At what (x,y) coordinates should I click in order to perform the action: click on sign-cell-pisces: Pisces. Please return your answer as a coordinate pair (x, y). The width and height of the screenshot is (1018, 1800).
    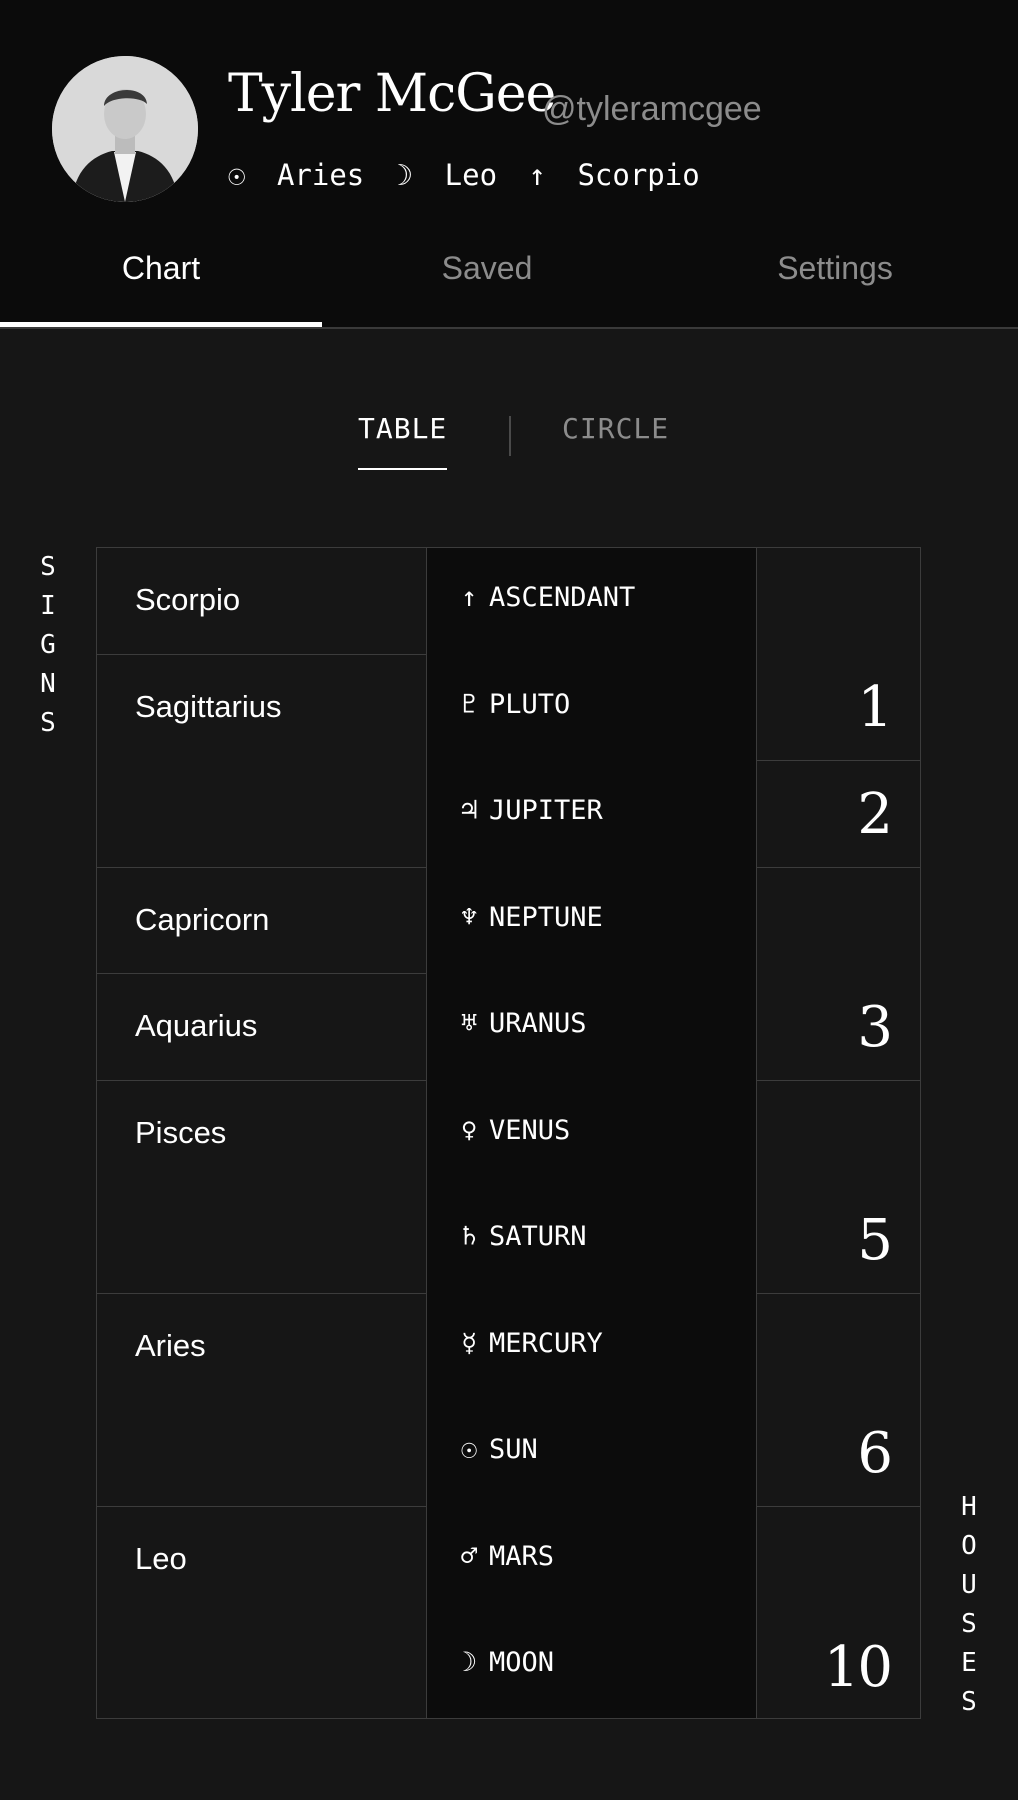
    Looking at the image, I should click on (261, 1187).